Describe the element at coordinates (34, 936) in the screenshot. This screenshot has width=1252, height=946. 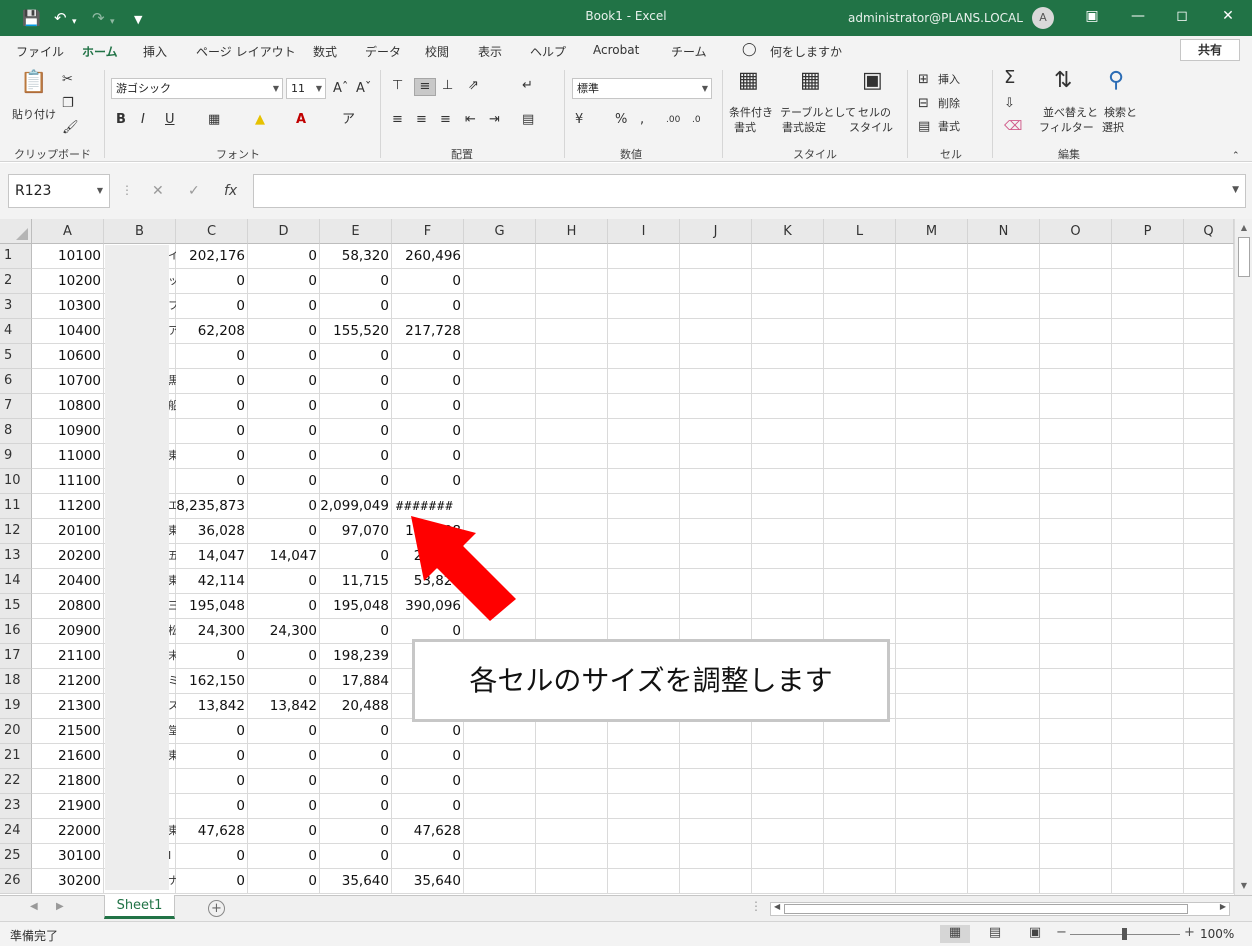
I see `status-ready: 準備完了` at that location.